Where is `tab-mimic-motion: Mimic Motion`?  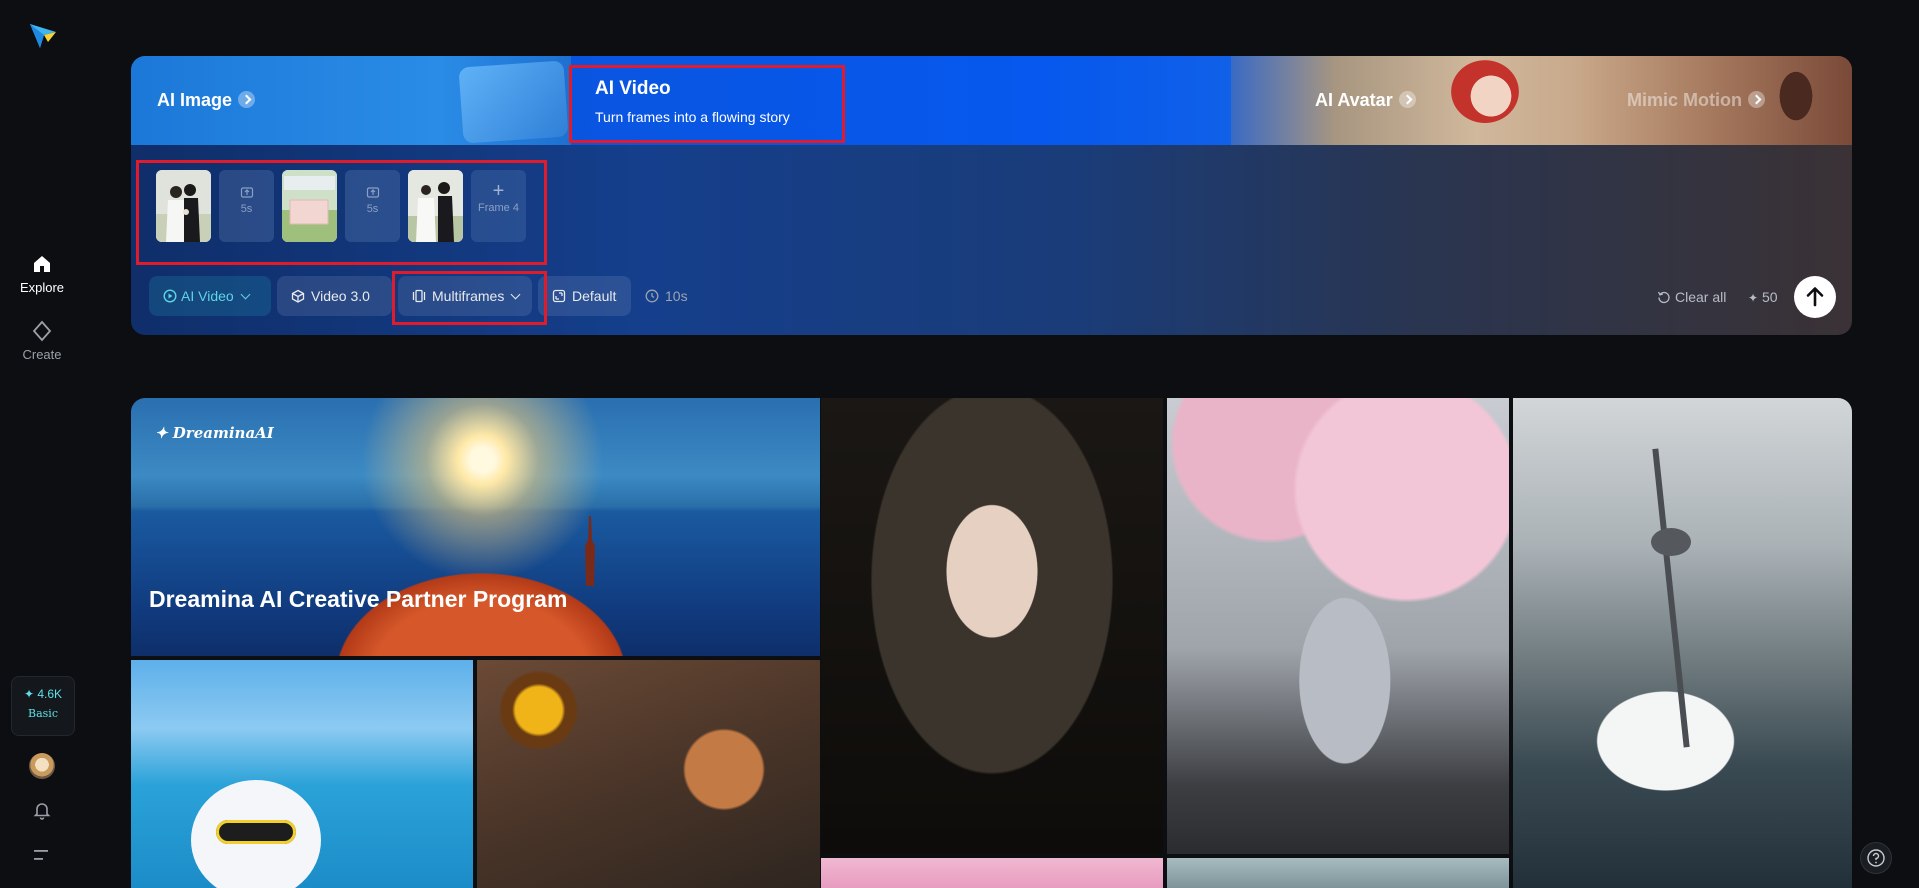 tab-mimic-motion: Mimic Motion is located at coordinates (1716, 100).